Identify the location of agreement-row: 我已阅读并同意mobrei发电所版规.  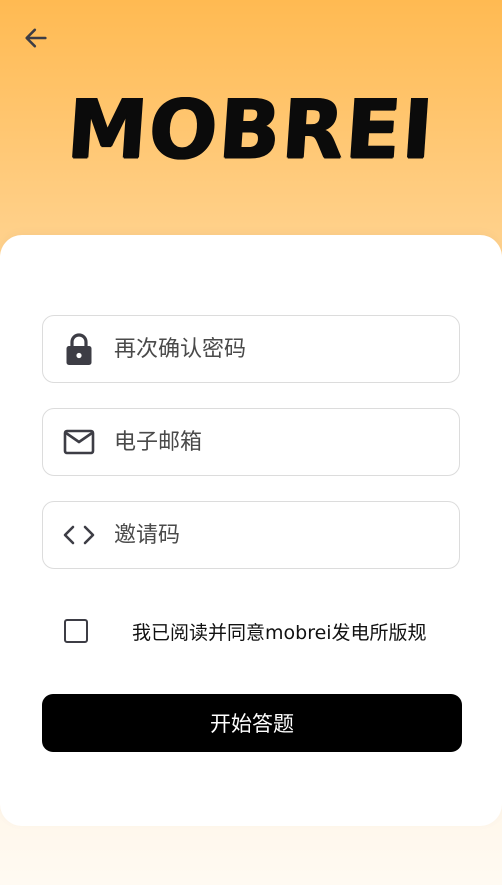
(264, 631).